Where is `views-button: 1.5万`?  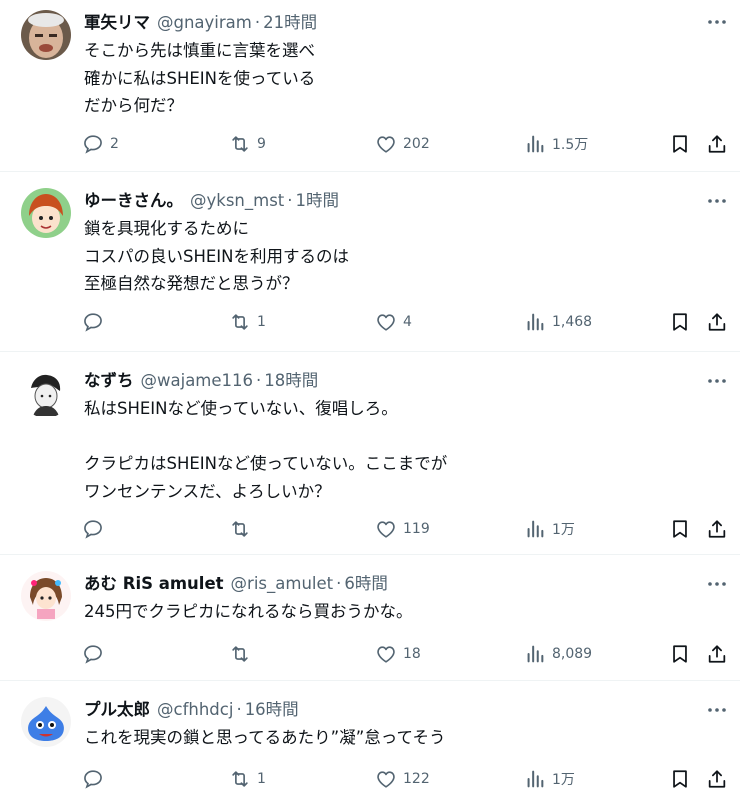 views-button: 1.5万 is located at coordinates (556, 144).